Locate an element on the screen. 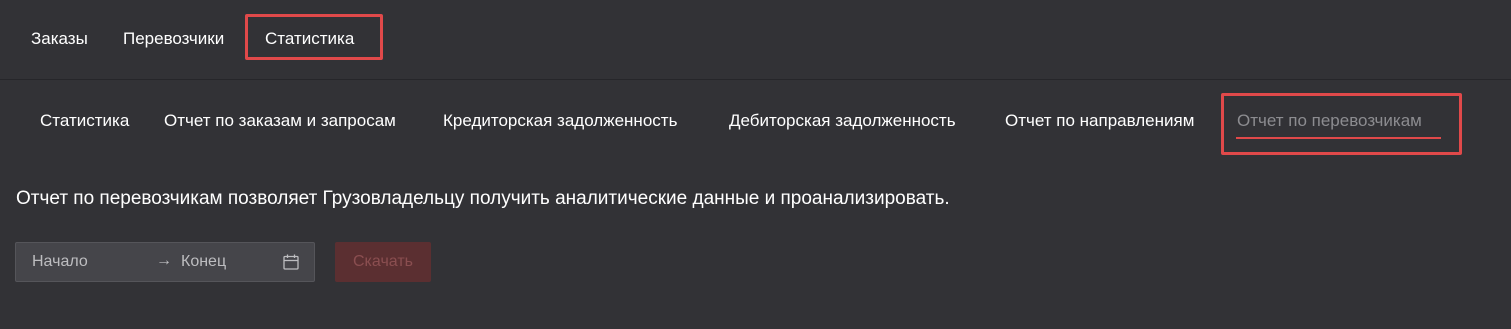  download-button: Скачать is located at coordinates (383, 262).